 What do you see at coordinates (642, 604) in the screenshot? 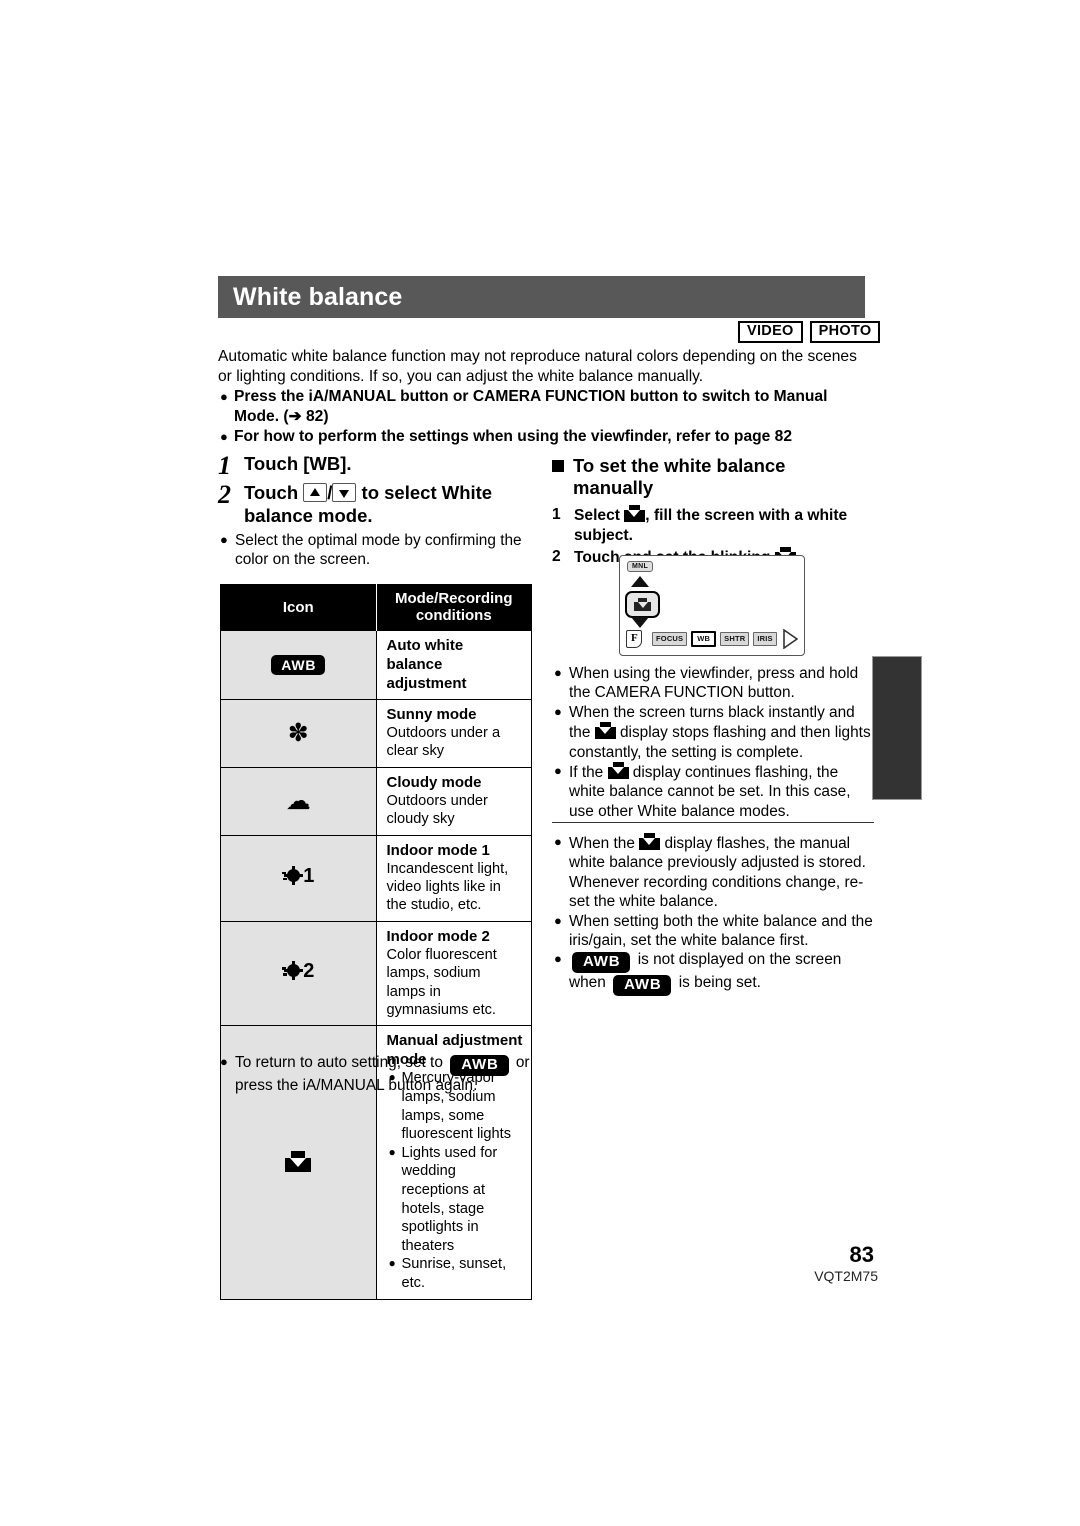
I see `lcd-selected-wb-icon` at bounding box center [642, 604].